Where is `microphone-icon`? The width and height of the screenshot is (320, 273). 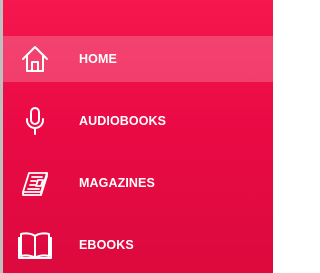
microphone-icon is located at coordinates (35, 121).